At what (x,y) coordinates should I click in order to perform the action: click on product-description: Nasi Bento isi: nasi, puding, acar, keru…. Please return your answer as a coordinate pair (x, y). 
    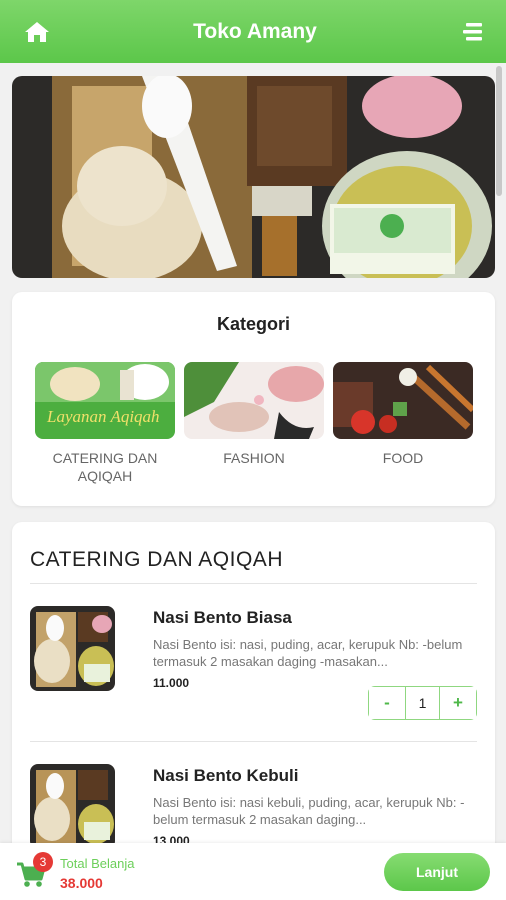
    Looking at the image, I should click on (308, 653).